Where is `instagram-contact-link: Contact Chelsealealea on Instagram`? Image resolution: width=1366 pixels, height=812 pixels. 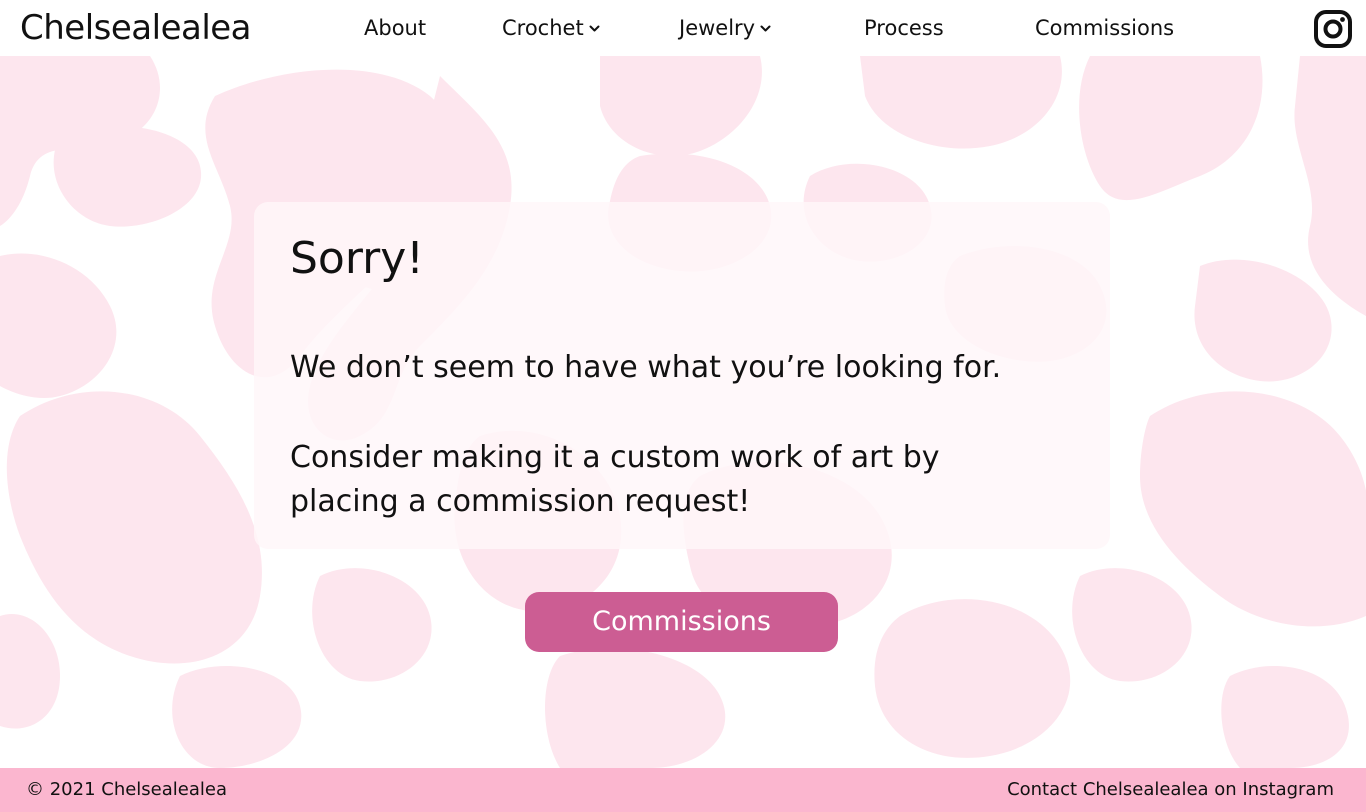
instagram-contact-link: Contact Chelsealealea on Instagram is located at coordinates (1170, 790).